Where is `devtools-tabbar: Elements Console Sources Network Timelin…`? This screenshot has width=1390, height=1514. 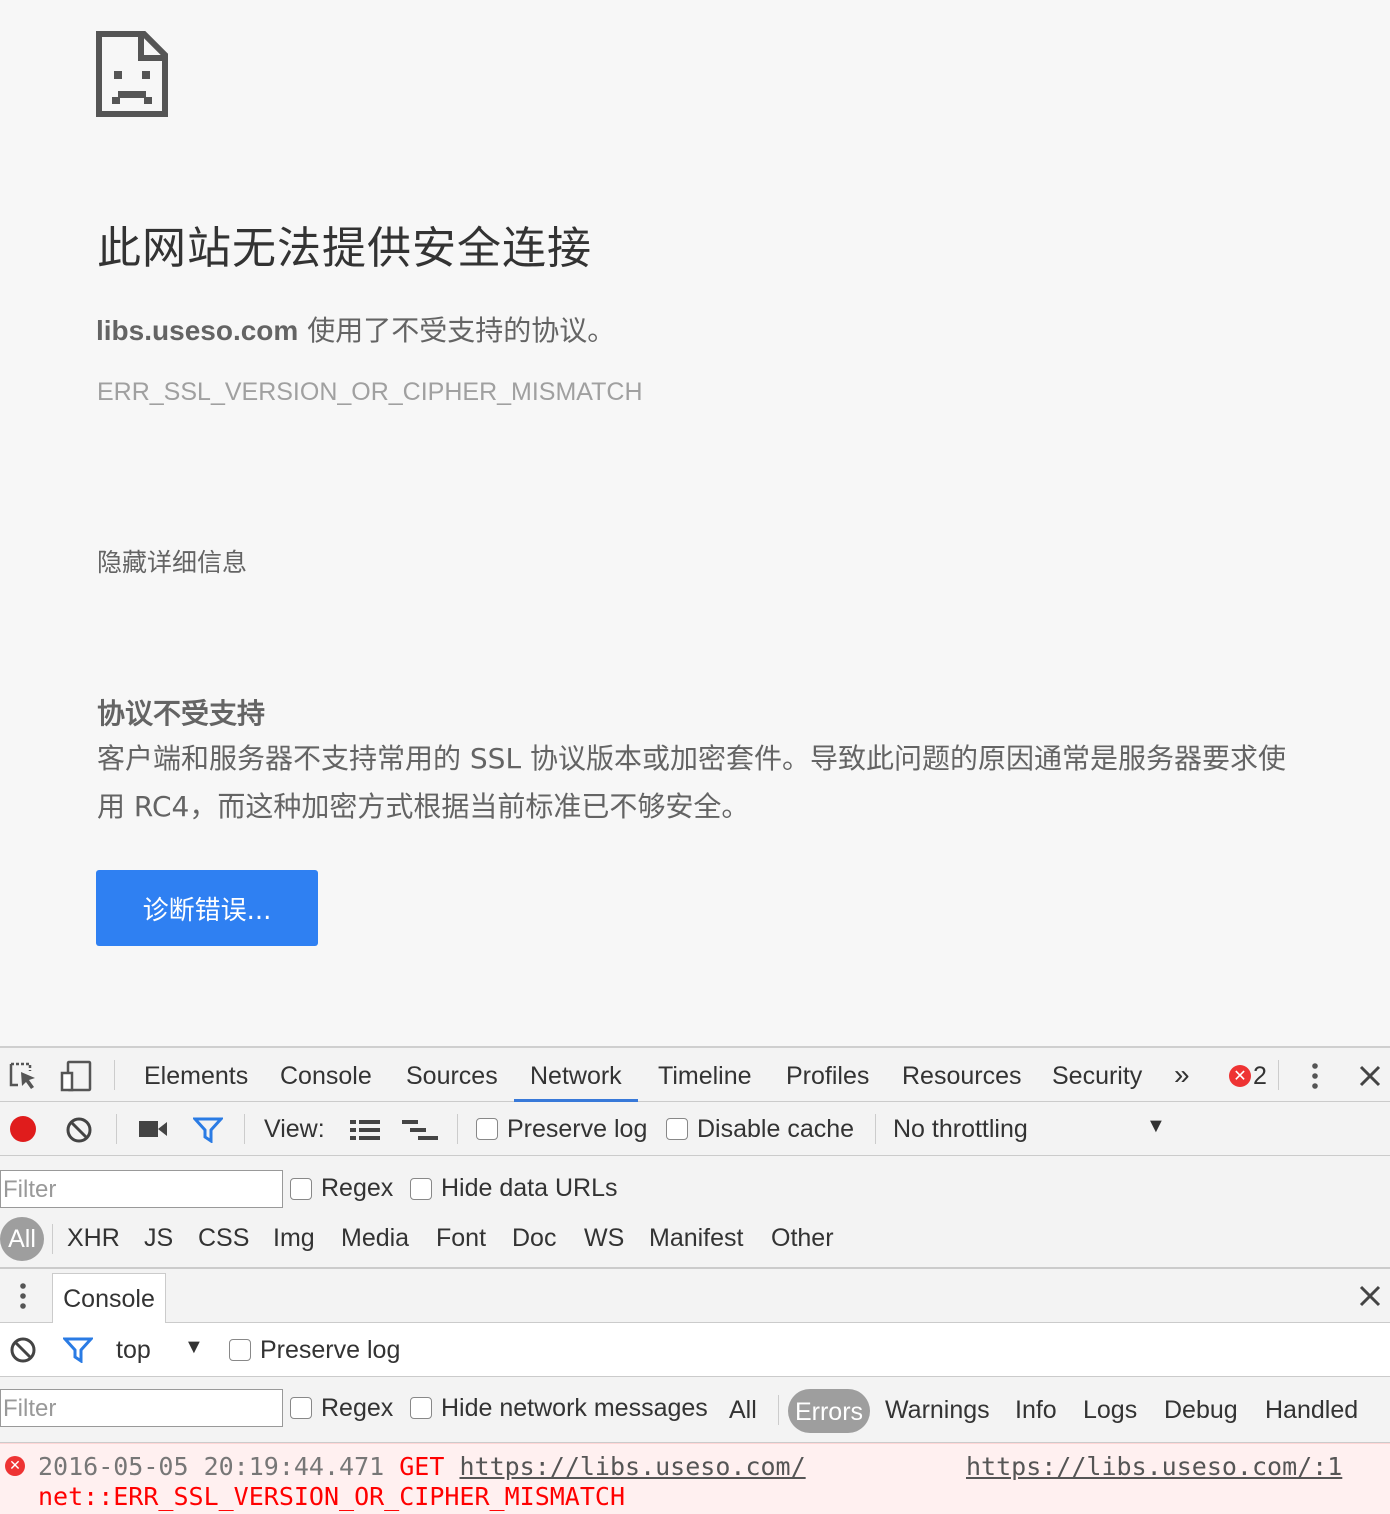
devtools-tabbar: Elements Console Sources Network Timelin… is located at coordinates (695, 1075).